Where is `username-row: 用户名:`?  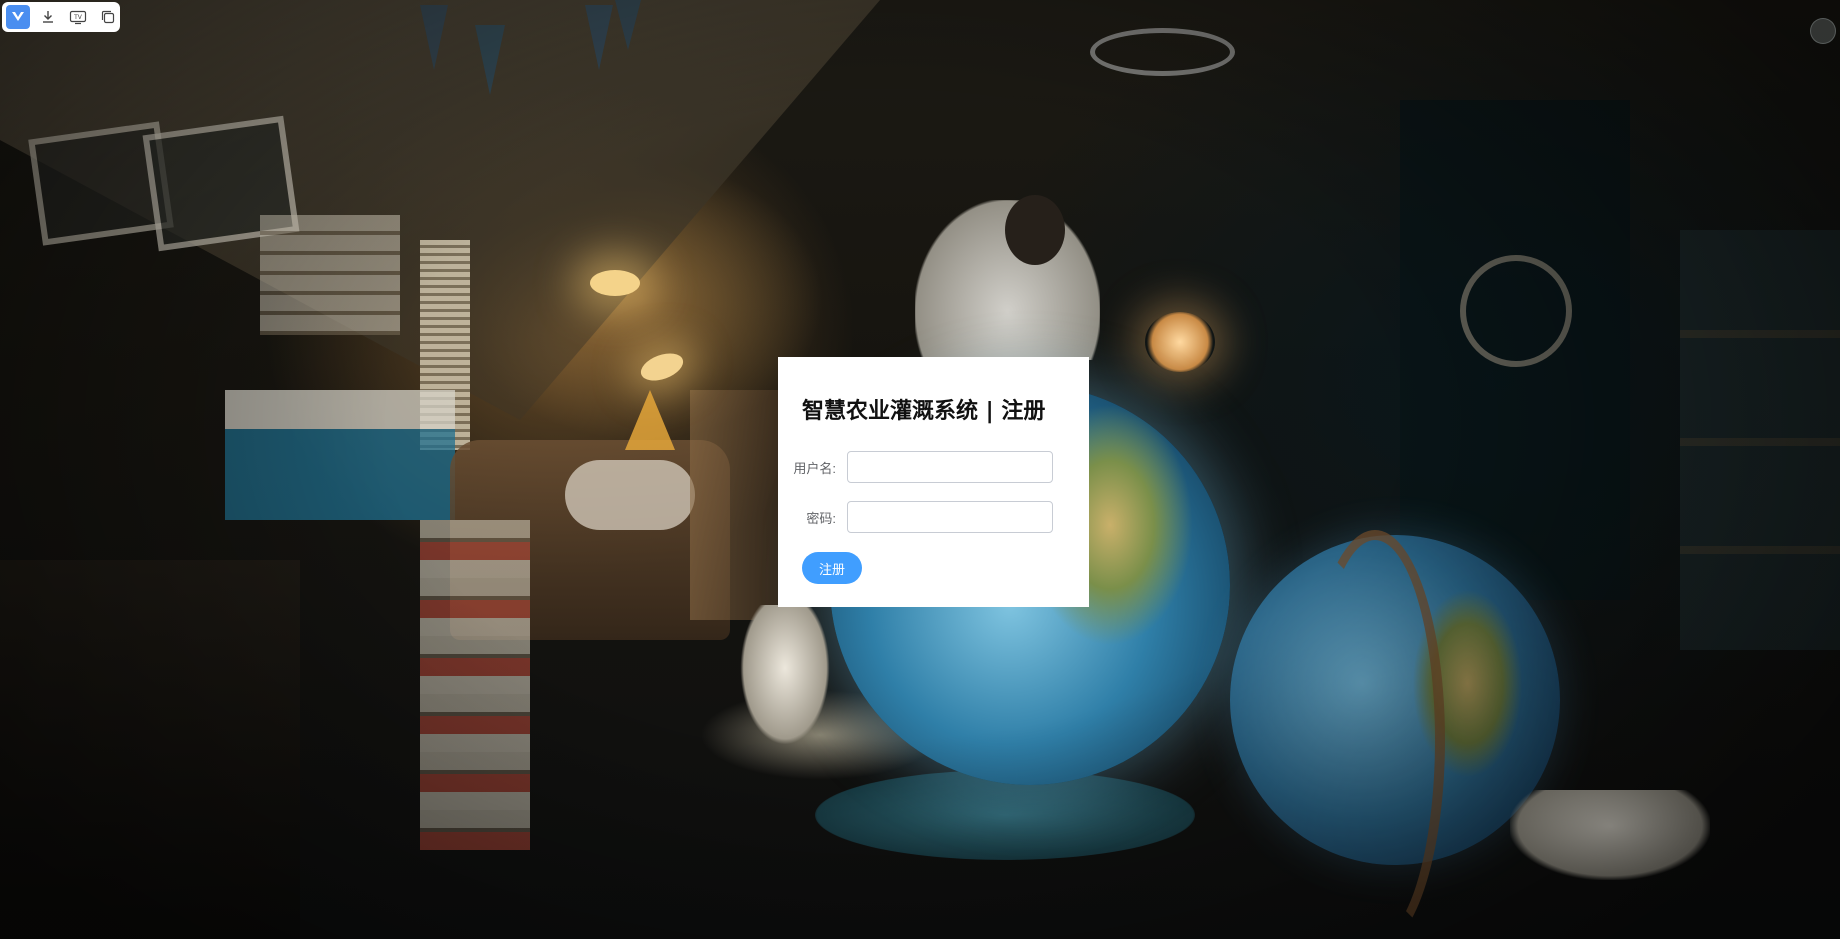 username-row: 用户名: is located at coordinates (933, 467).